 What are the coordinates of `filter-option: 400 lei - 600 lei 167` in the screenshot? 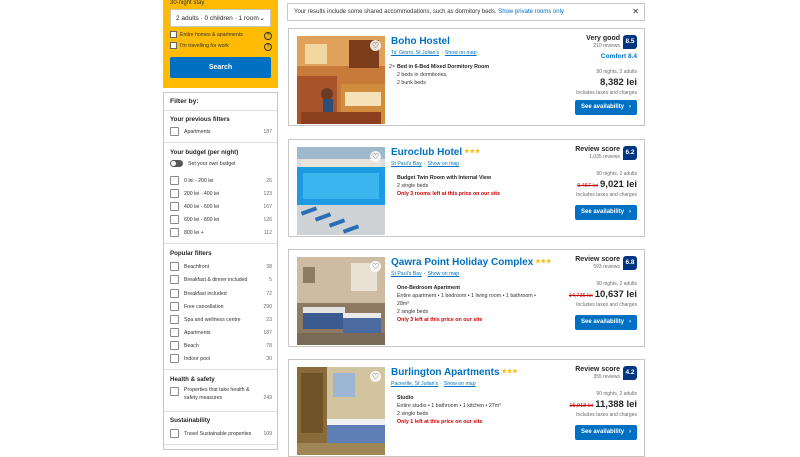 It's located at (221, 207).